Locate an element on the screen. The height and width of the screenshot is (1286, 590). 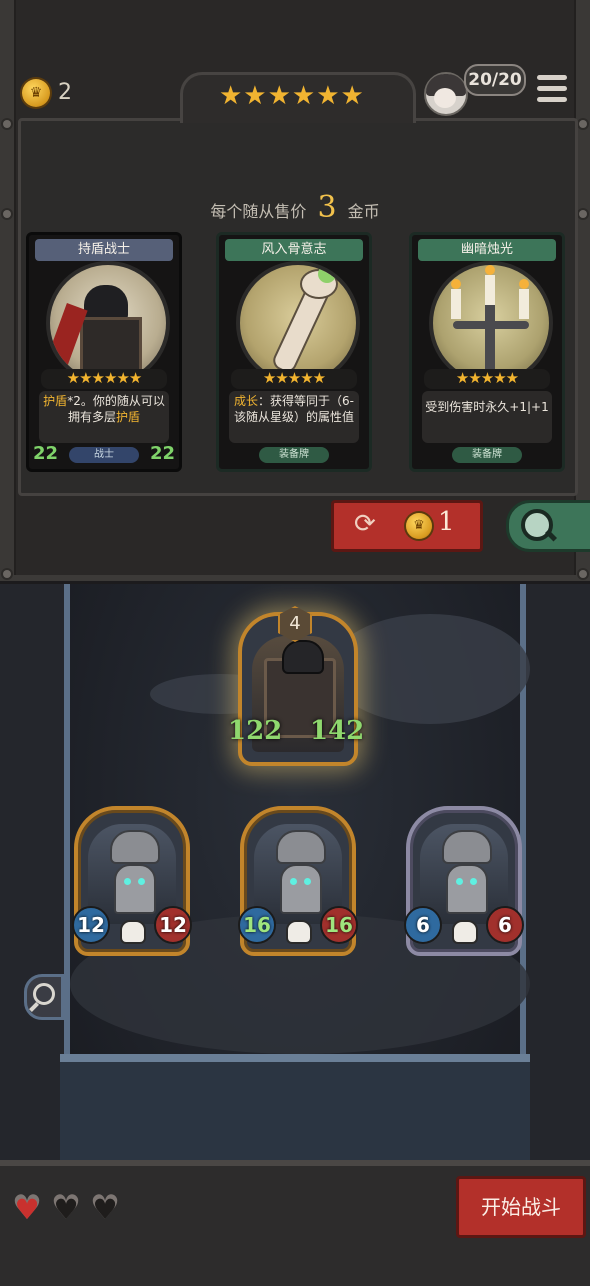
minion-attack-badge: 12 is located at coordinates (91, 925).